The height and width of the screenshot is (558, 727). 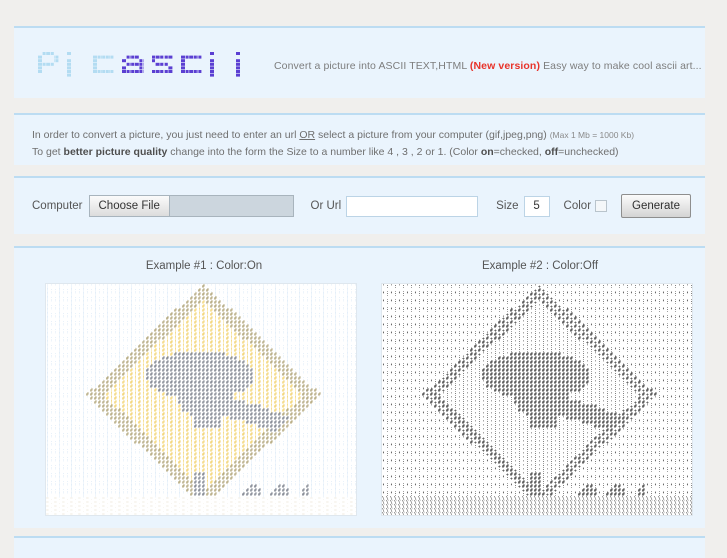 I want to click on instructions-off-bold: off, so click(x=551, y=152).